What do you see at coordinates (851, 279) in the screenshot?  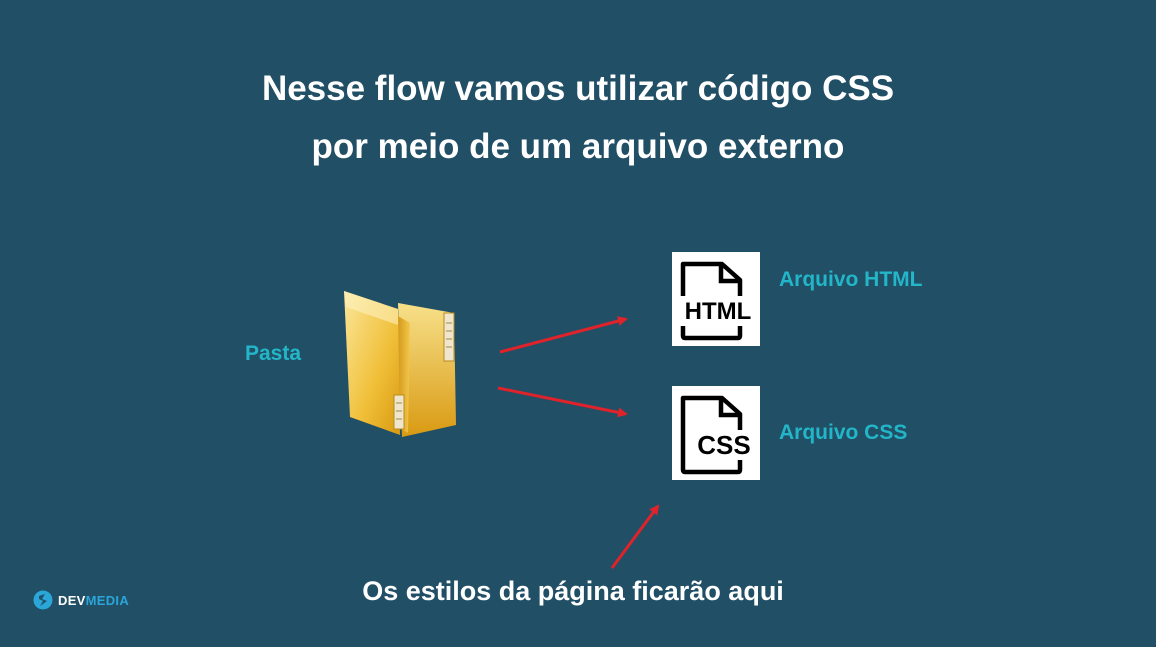 I see `html-file-label: Arquivo HTML` at bounding box center [851, 279].